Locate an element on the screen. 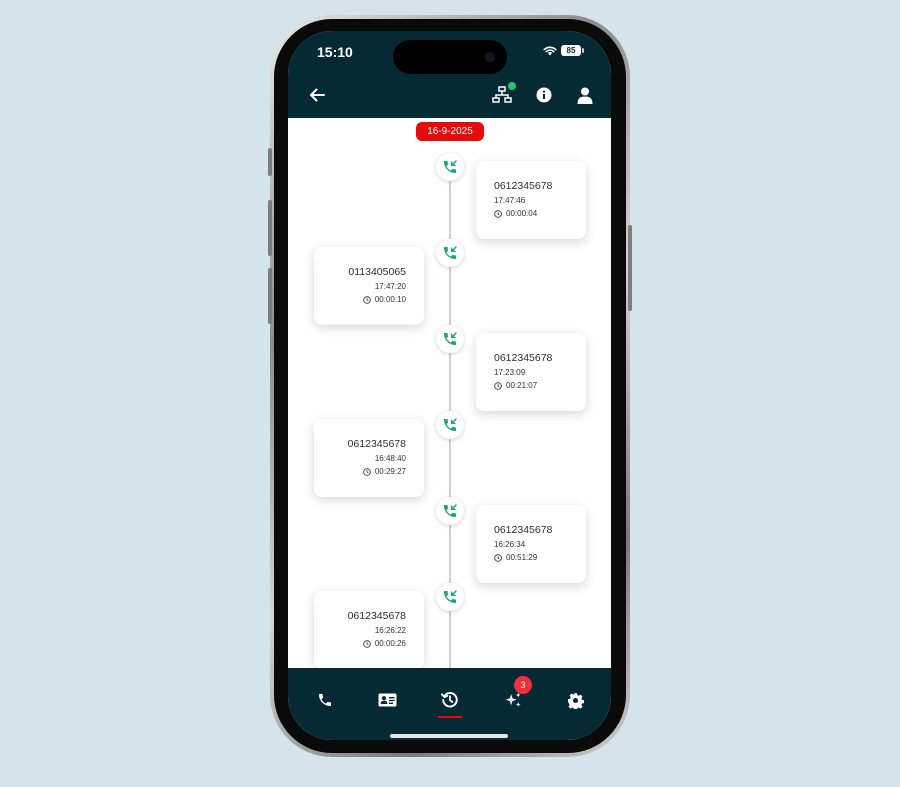 The image size is (900, 787). call-time: 16:26:22 is located at coordinates (390, 630).